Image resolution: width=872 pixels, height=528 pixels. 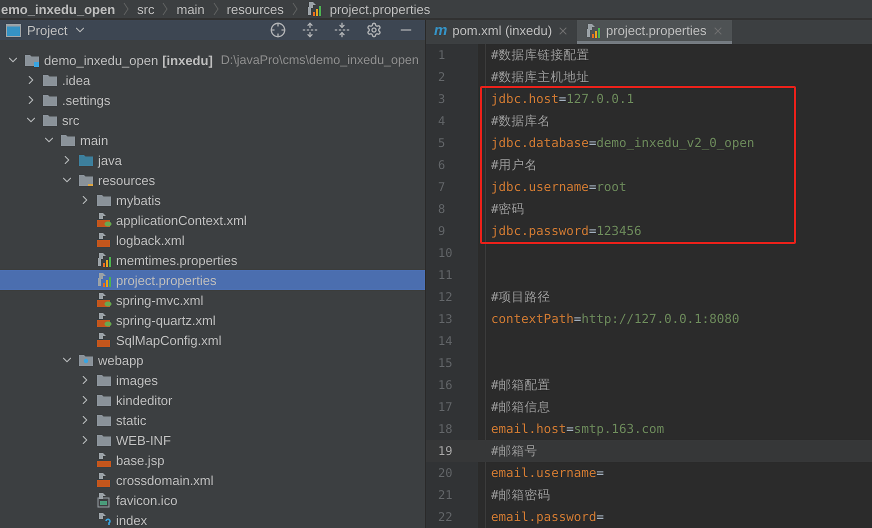 What do you see at coordinates (212, 400) in the screenshot?
I see `tree-item: kindeditor` at bounding box center [212, 400].